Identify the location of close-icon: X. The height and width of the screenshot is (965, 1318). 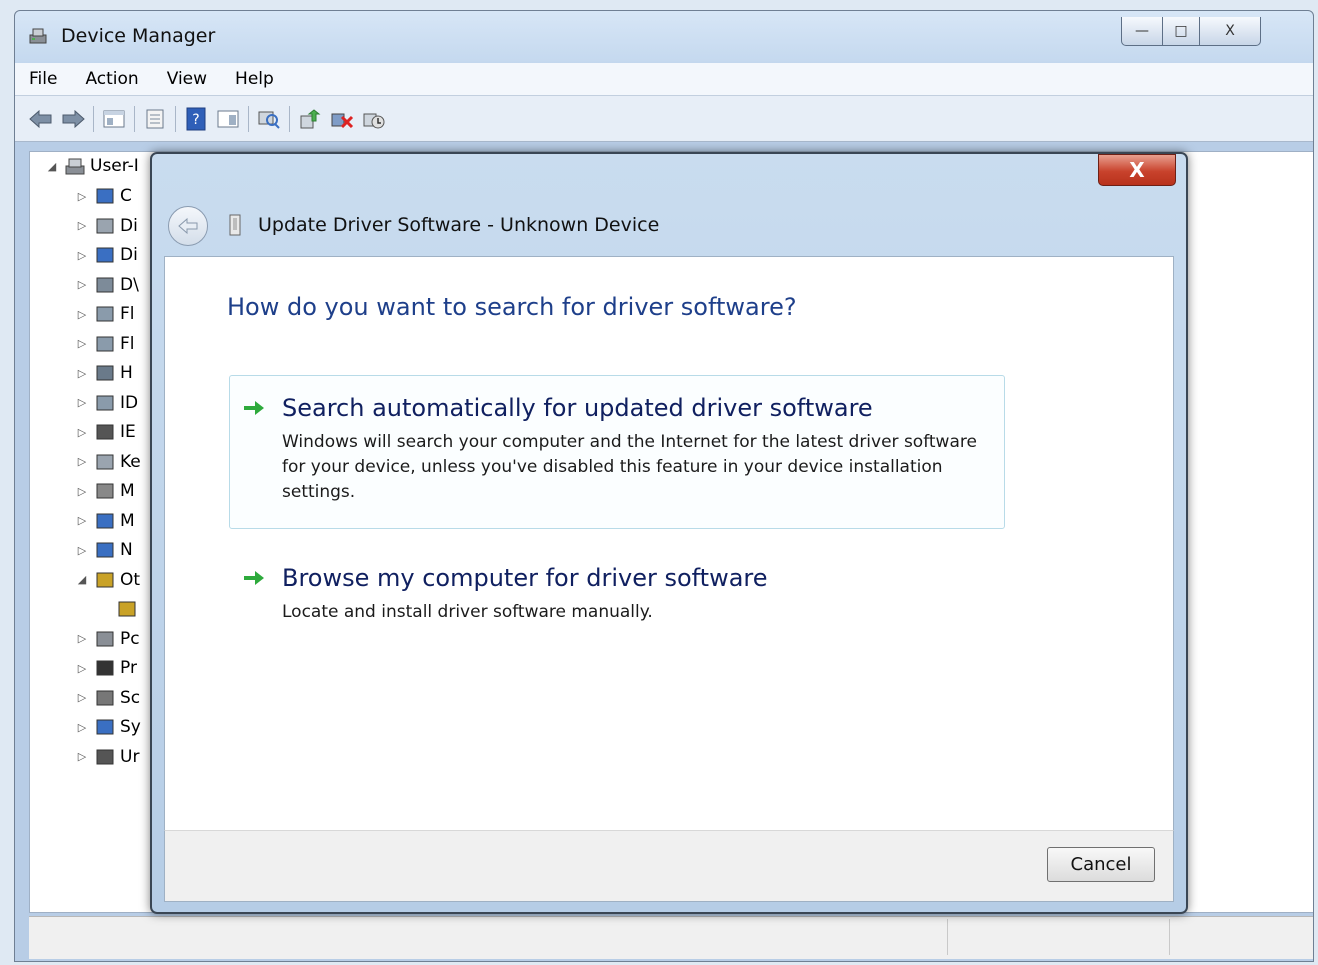
(1137, 170).